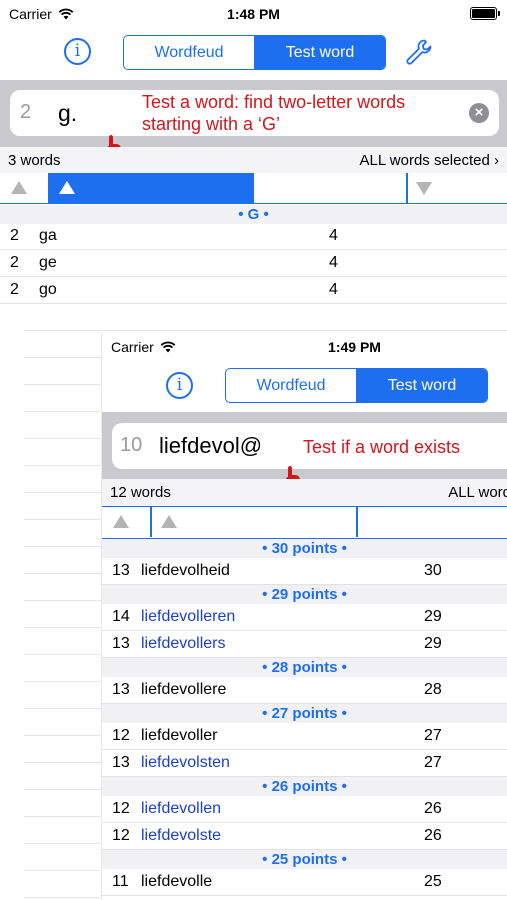  What do you see at coordinates (181, 808) in the screenshot?
I see `word-text: liefdevollen` at bounding box center [181, 808].